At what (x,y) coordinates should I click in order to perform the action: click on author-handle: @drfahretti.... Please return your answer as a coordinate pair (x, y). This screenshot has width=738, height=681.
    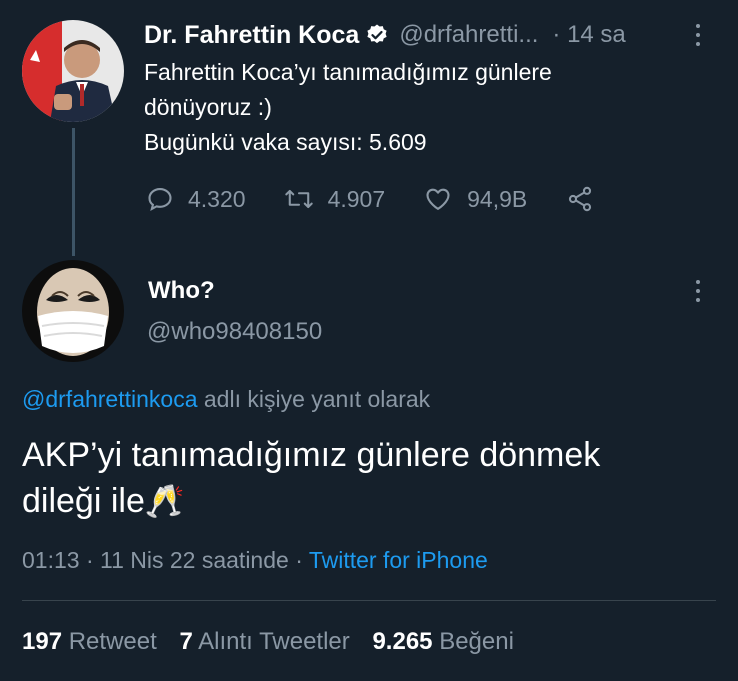
    Looking at the image, I should click on (468, 35).